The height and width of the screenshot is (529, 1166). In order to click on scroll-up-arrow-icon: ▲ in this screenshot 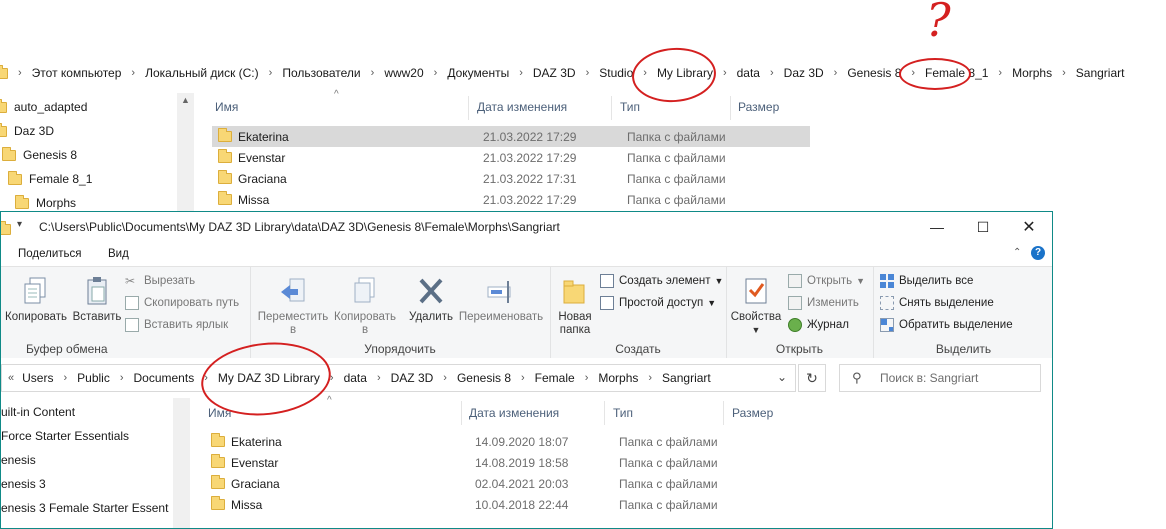, I will do `click(185, 100)`.